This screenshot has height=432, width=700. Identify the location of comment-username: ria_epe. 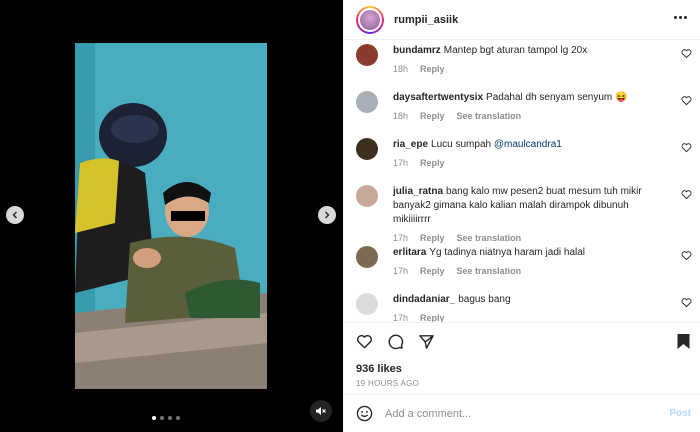
(410, 144).